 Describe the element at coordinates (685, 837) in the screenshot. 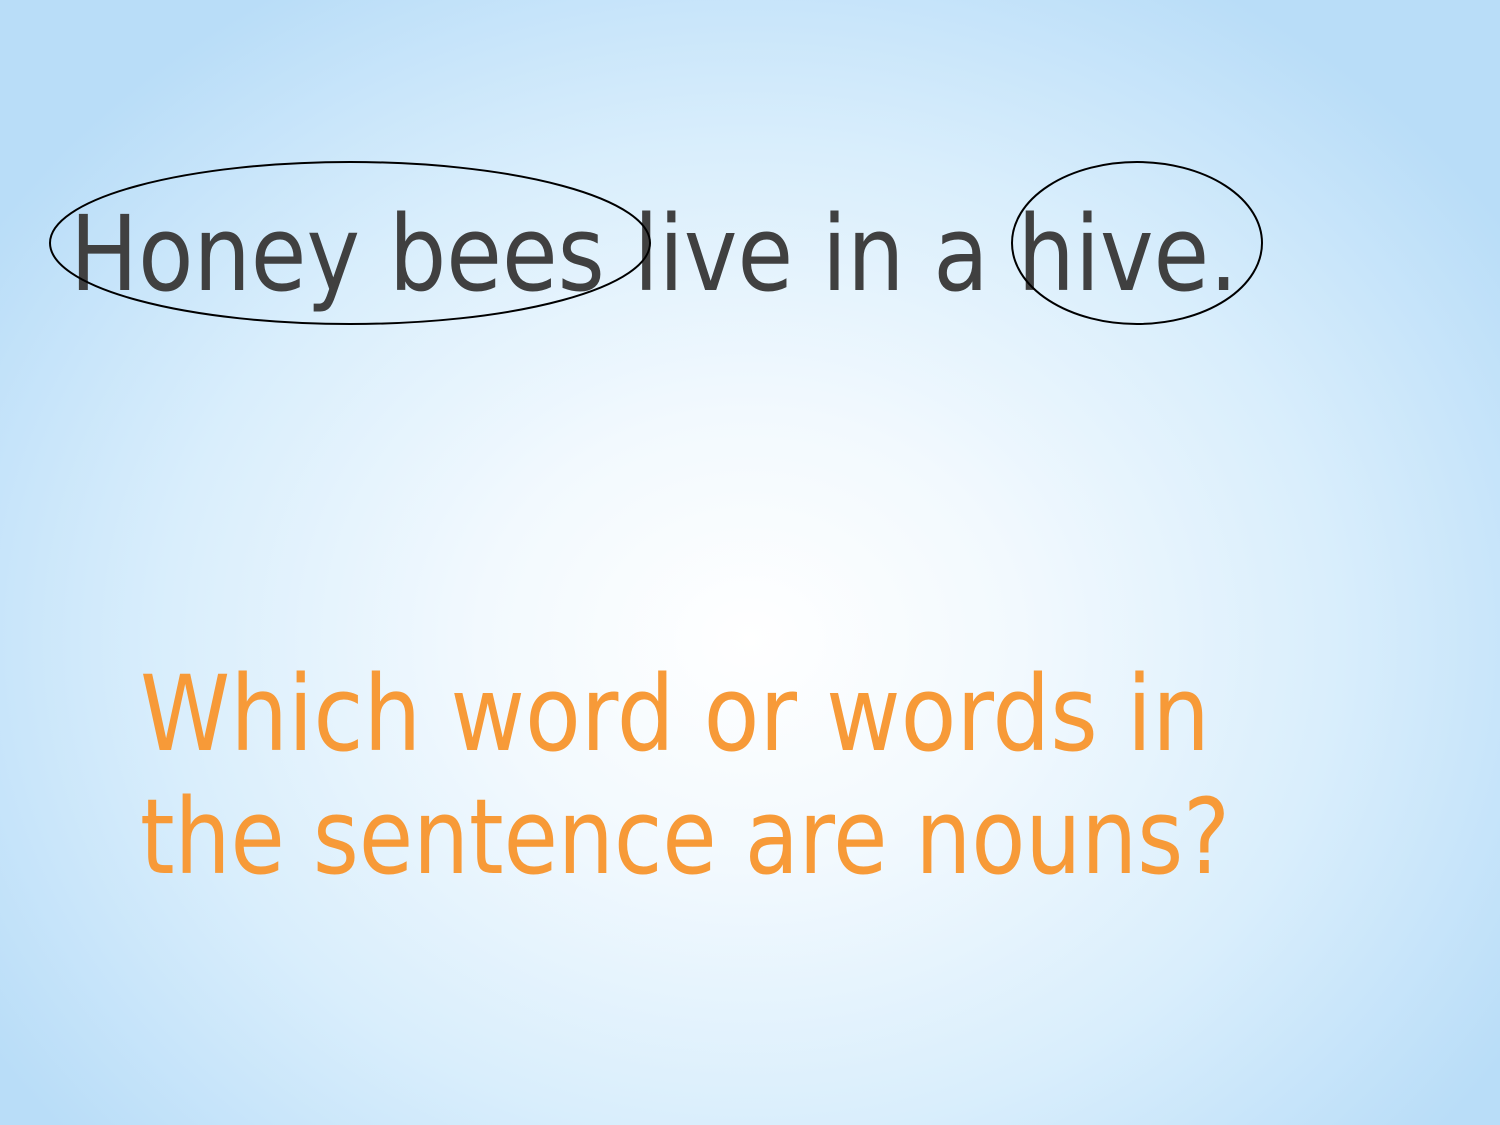

I see `question-line-2: the sentence are nouns?` at that location.